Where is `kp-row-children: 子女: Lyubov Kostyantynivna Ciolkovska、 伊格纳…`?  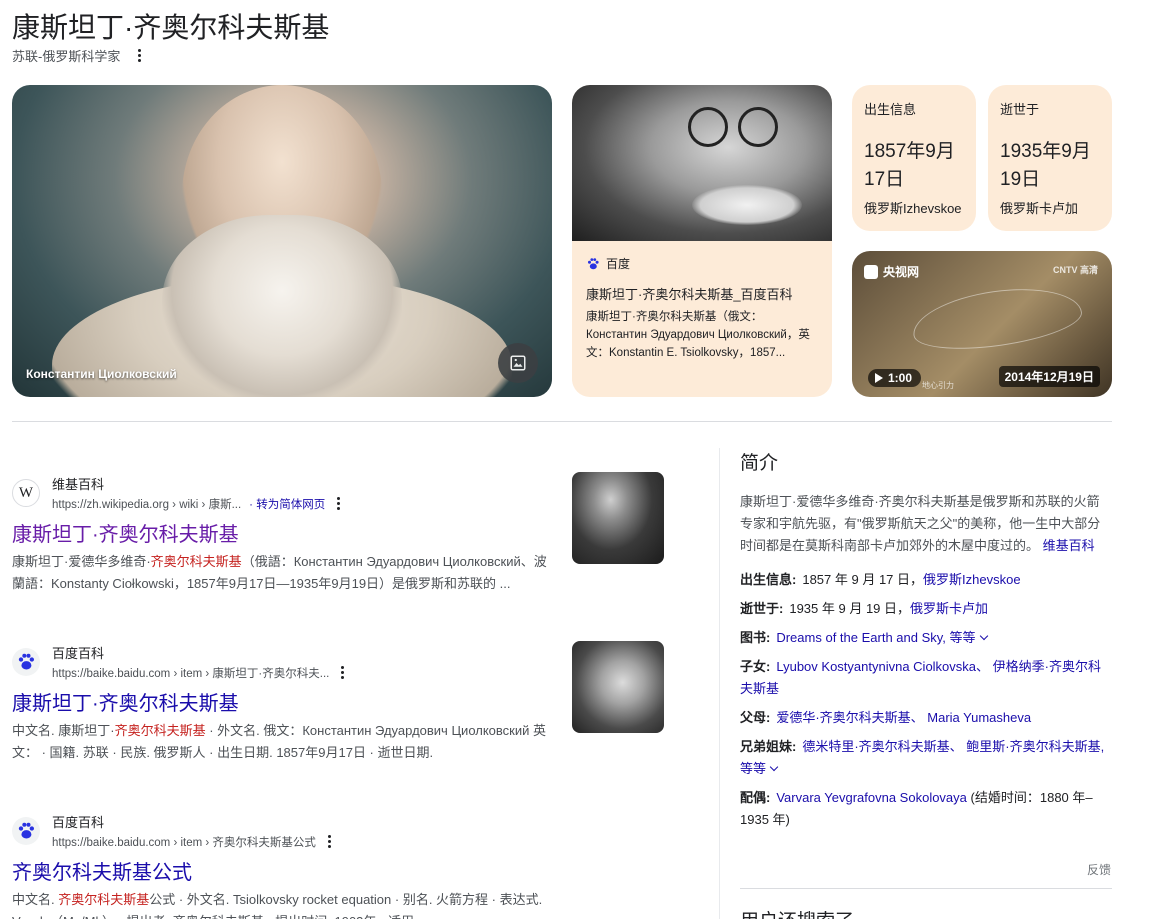
kp-row-children: 子女: Lyubov Kostyantynivna Ciolkovska、 伊格纳… is located at coordinates (920, 677).